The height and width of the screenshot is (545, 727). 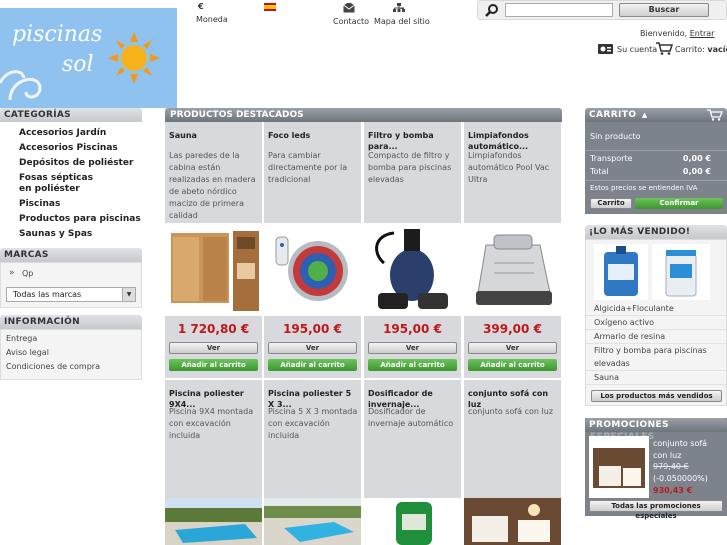 What do you see at coordinates (656, 378) in the screenshot?
I see `bestseller-item: Sauna` at bounding box center [656, 378].